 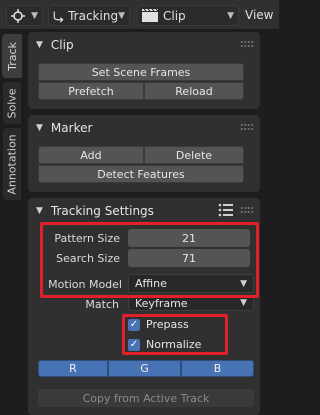 I want to click on pattern-size-field: 21, so click(x=189, y=238).